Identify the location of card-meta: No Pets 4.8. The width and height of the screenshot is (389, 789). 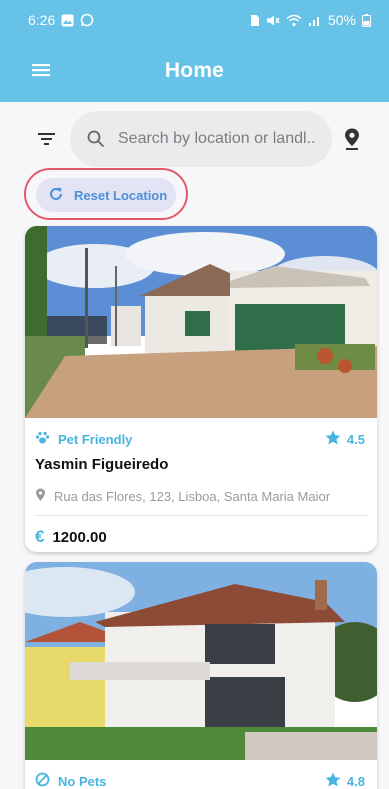
(201, 774).